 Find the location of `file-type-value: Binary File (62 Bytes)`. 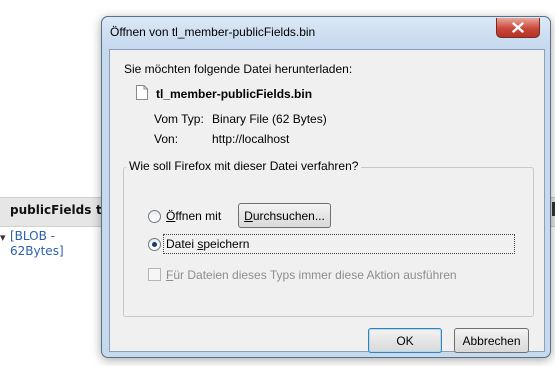

file-type-value: Binary File (62 Bytes) is located at coordinates (269, 119).